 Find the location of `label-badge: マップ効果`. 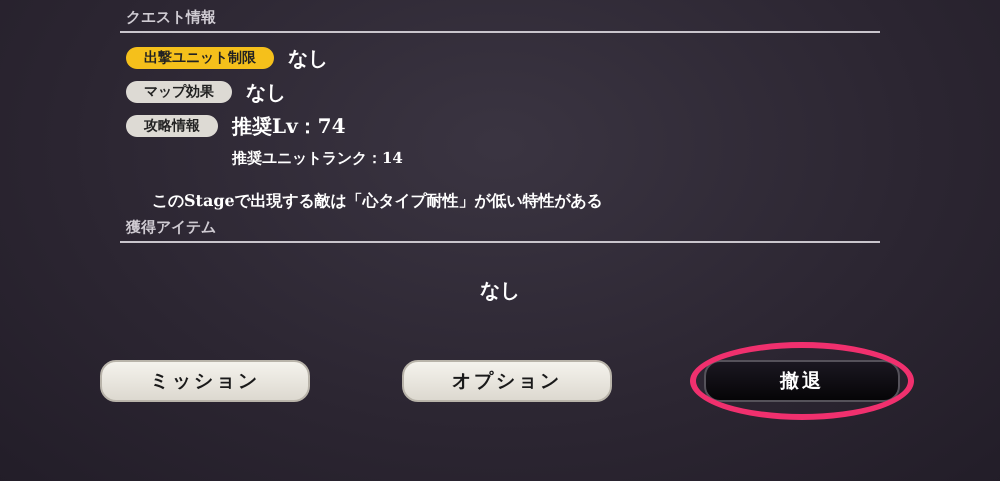

label-badge: マップ効果 is located at coordinates (179, 92).